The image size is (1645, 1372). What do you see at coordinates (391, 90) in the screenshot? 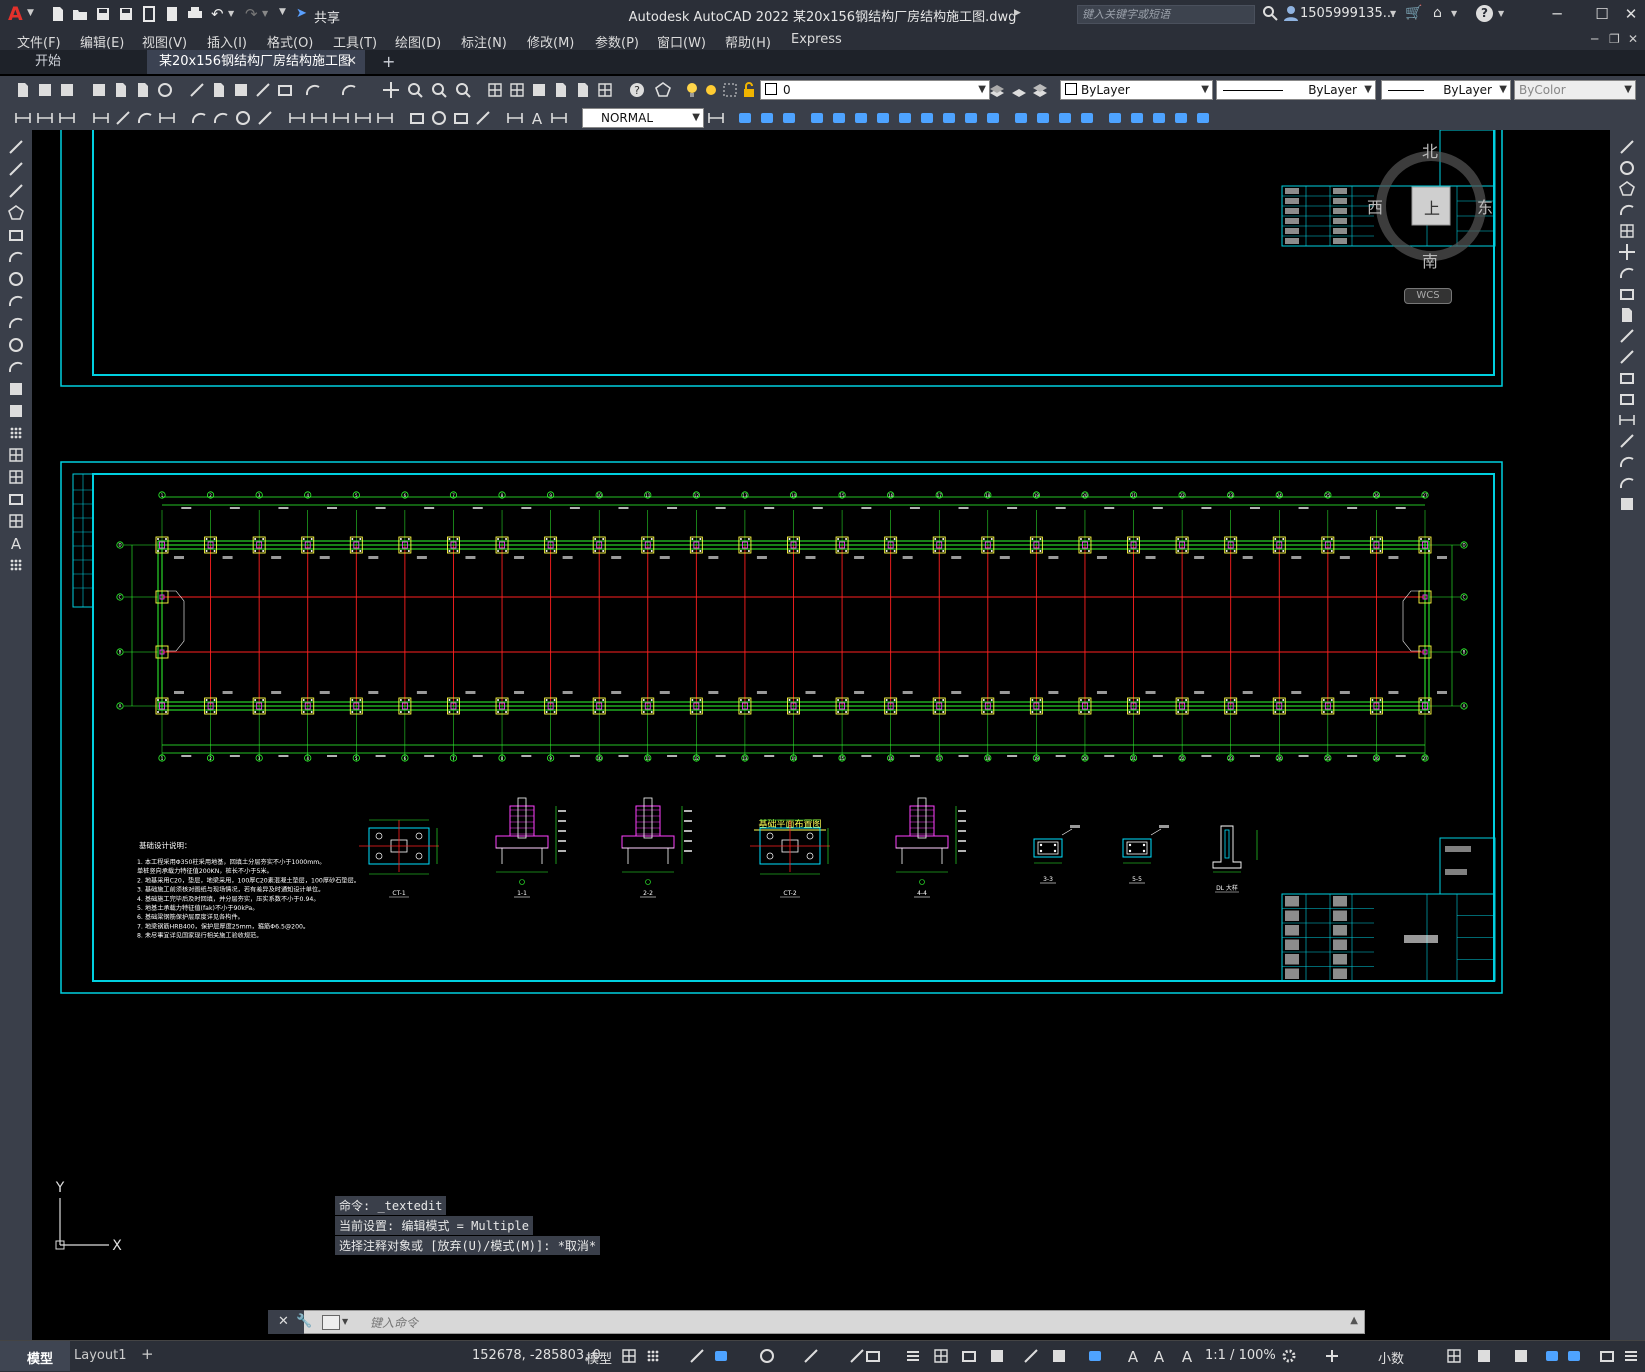
I see `pan-icon` at bounding box center [391, 90].